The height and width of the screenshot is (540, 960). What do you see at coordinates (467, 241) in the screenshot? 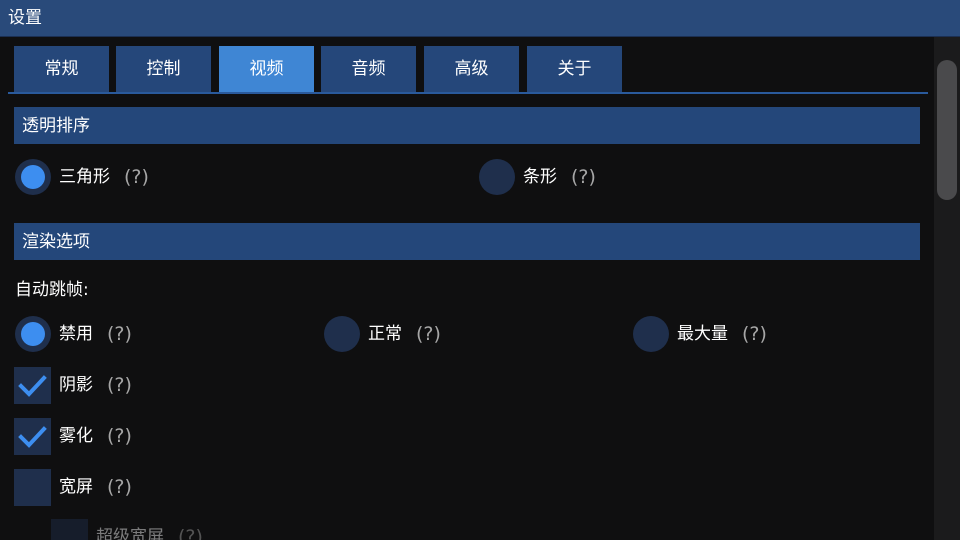
I see `section-header-render-options: 渲染选项` at bounding box center [467, 241].